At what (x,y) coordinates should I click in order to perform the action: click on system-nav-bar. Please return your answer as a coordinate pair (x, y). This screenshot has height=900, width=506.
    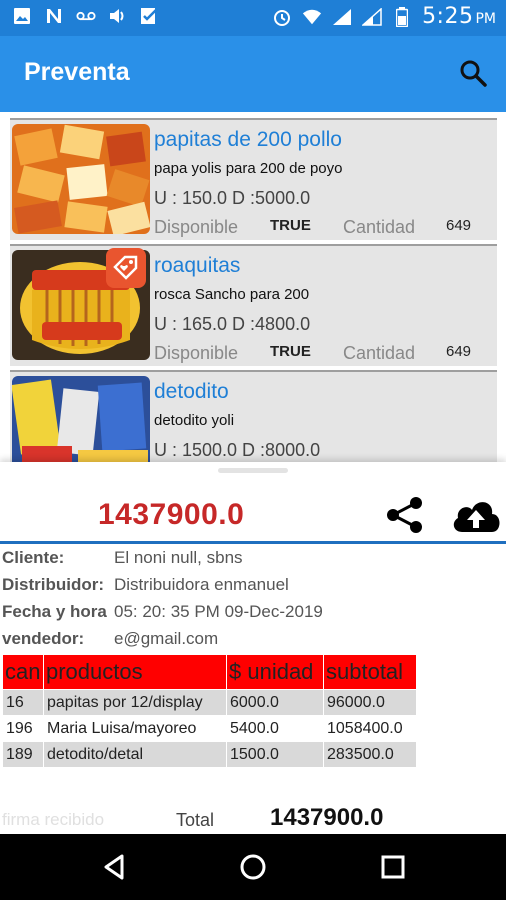
    Looking at the image, I should click on (253, 867).